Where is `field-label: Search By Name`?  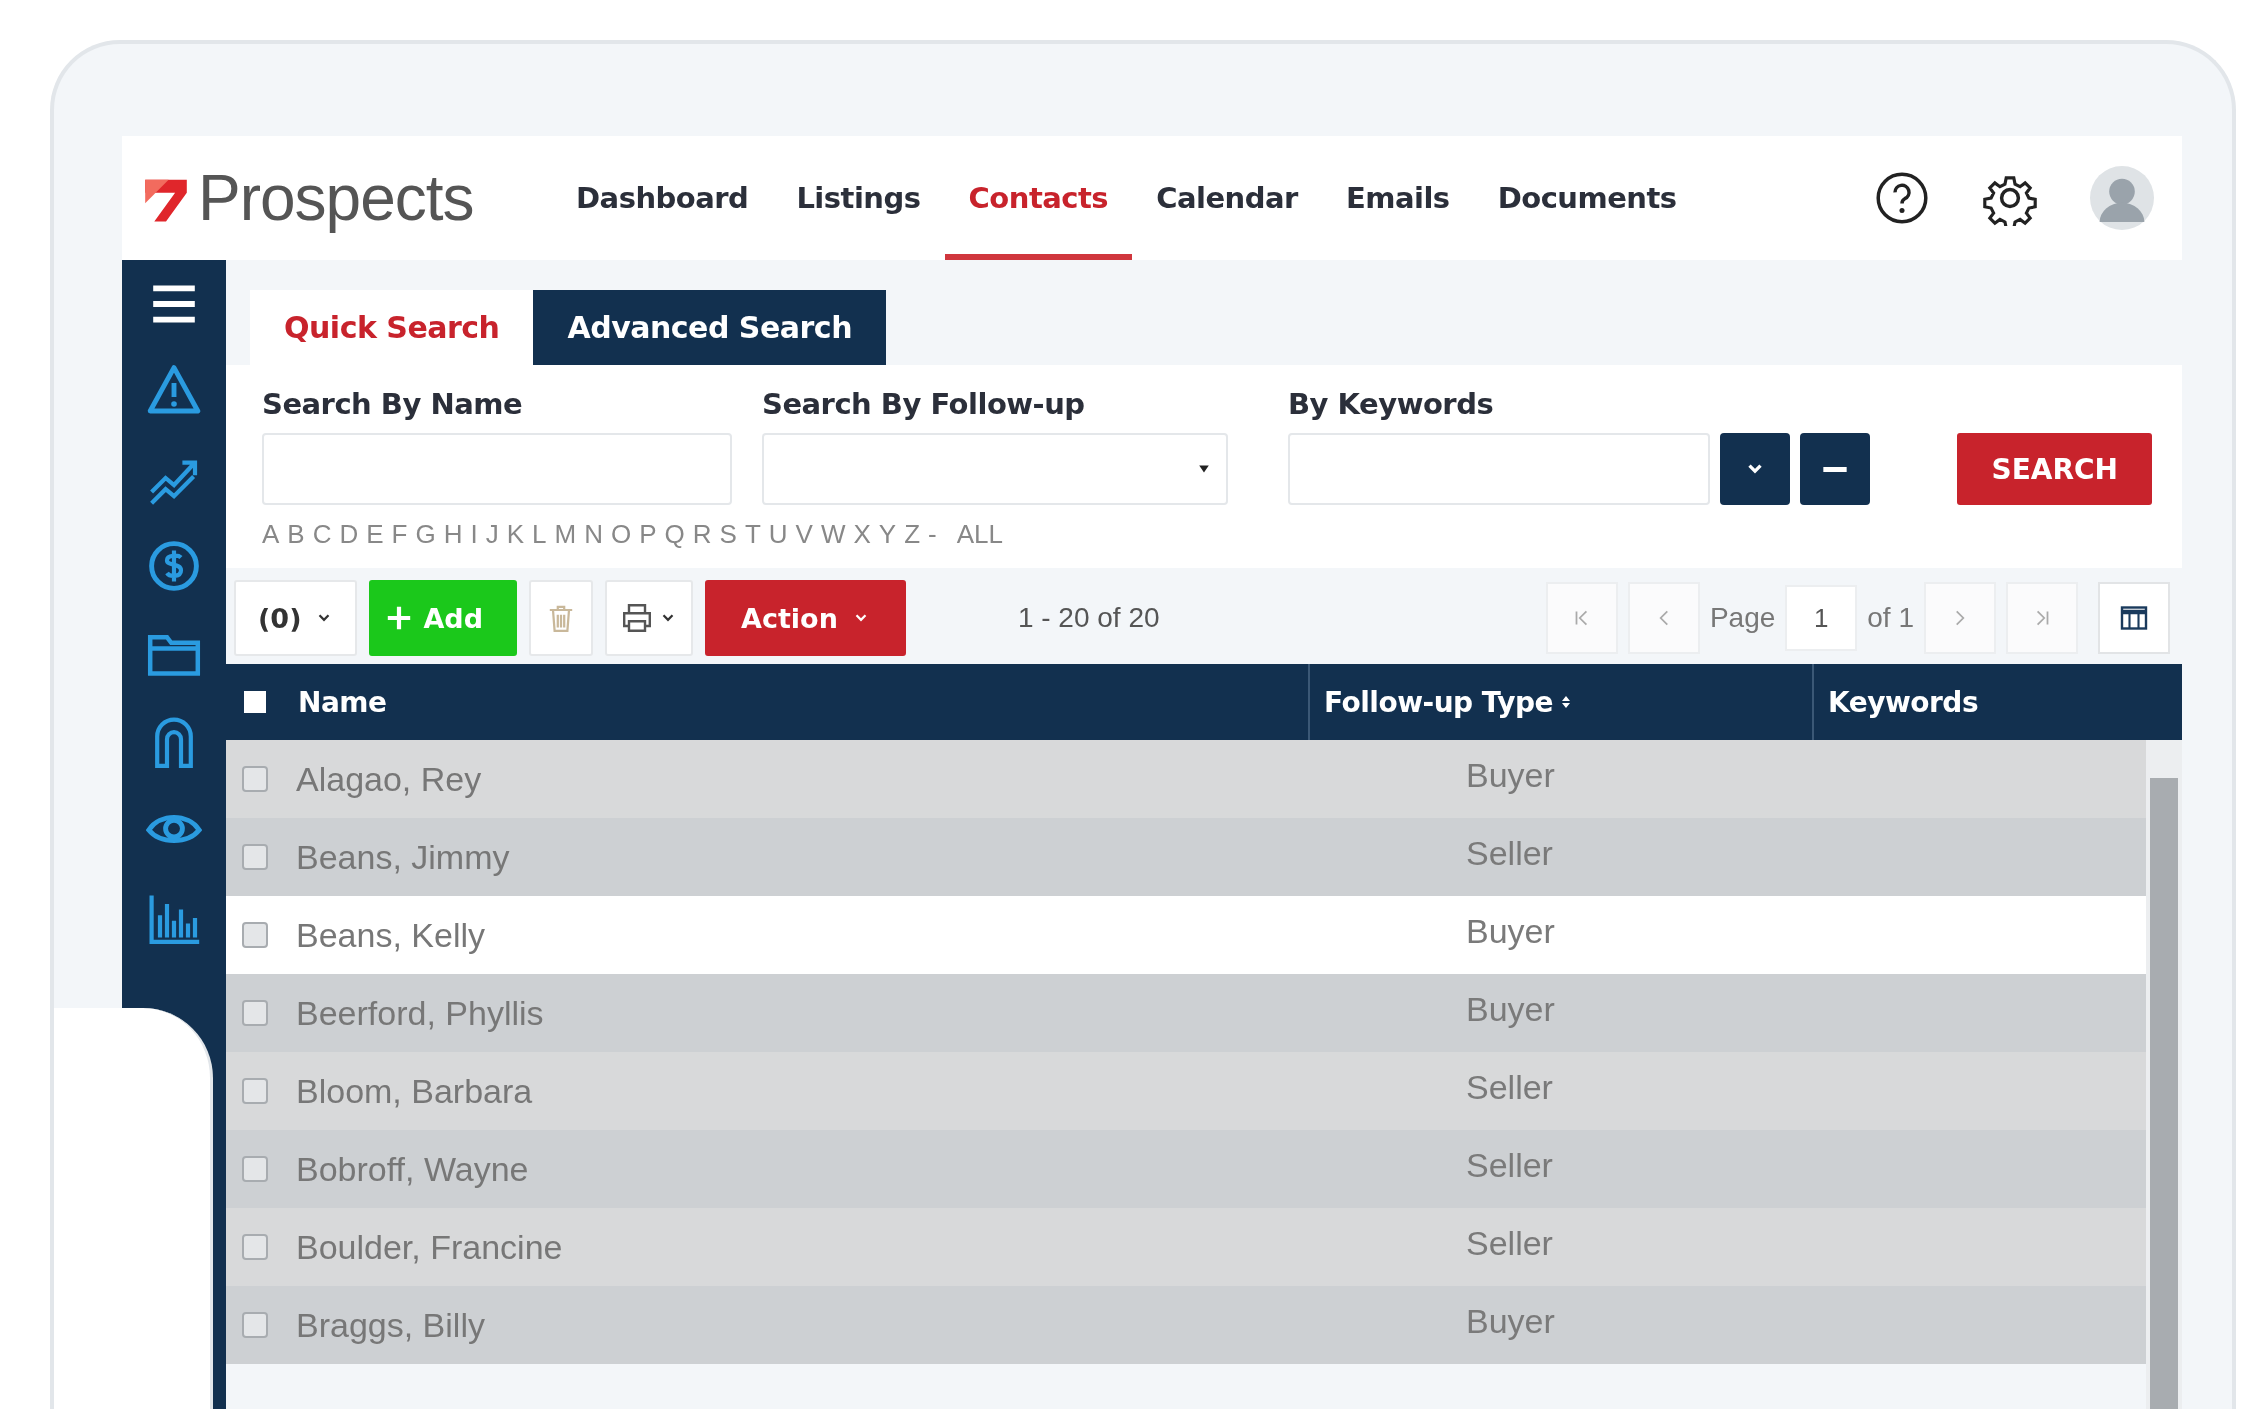
field-label: Search By Name is located at coordinates (393, 404).